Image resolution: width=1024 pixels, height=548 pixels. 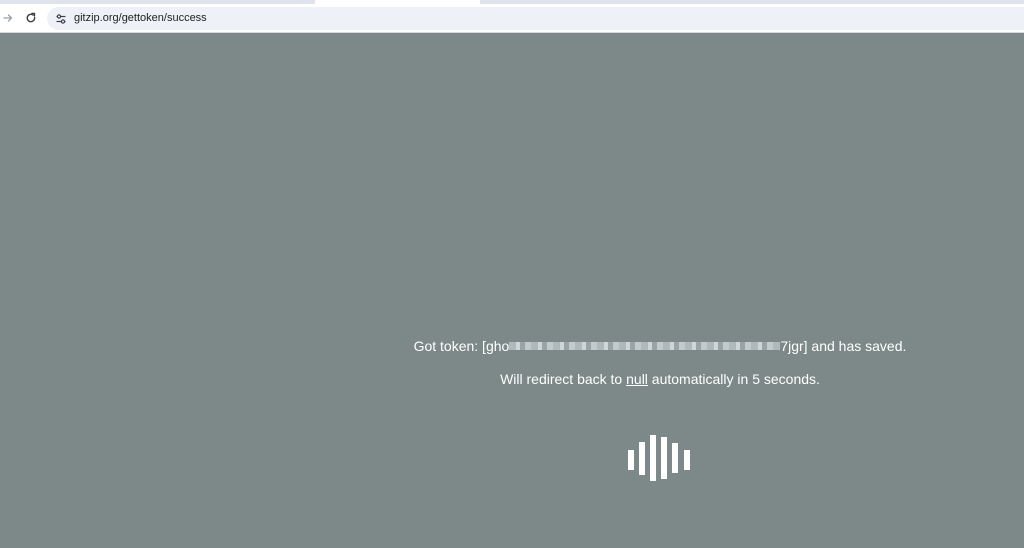 What do you see at coordinates (140, 18) in the screenshot?
I see `url-text: gitzip.org/gettoken/success` at bounding box center [140, 18].